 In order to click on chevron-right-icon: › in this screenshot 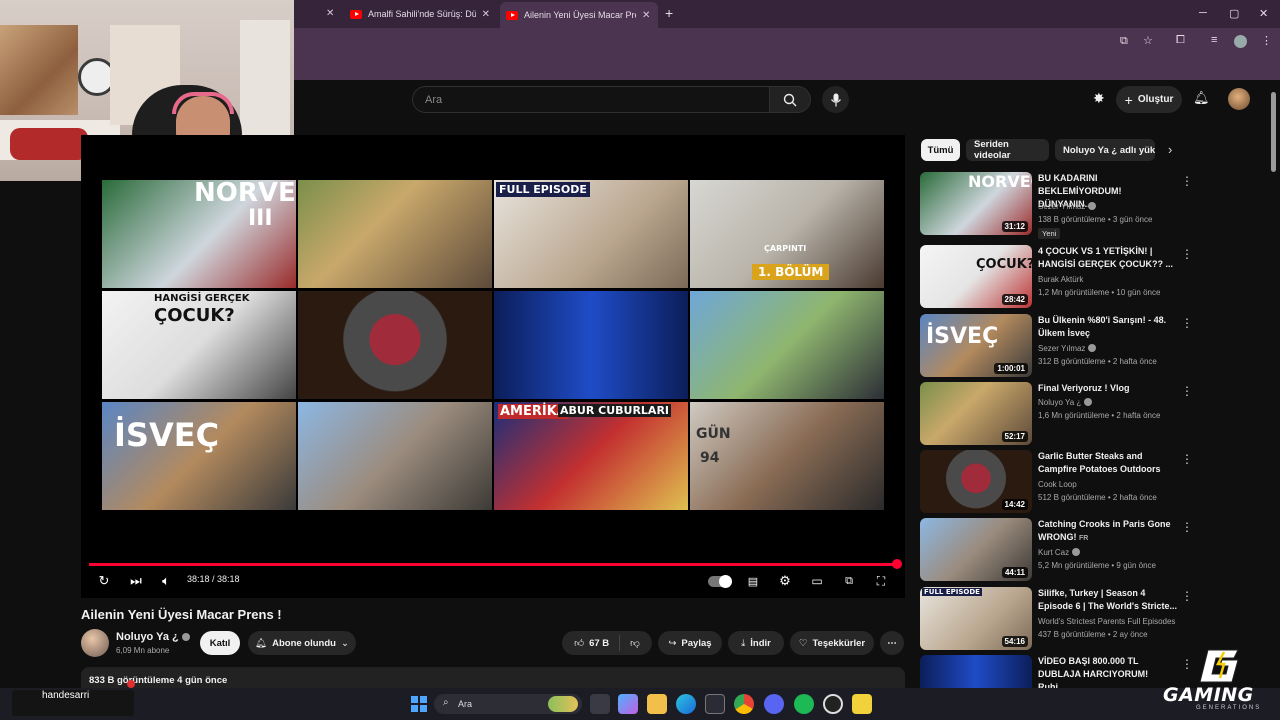, I will do `click(1170, 149)`.